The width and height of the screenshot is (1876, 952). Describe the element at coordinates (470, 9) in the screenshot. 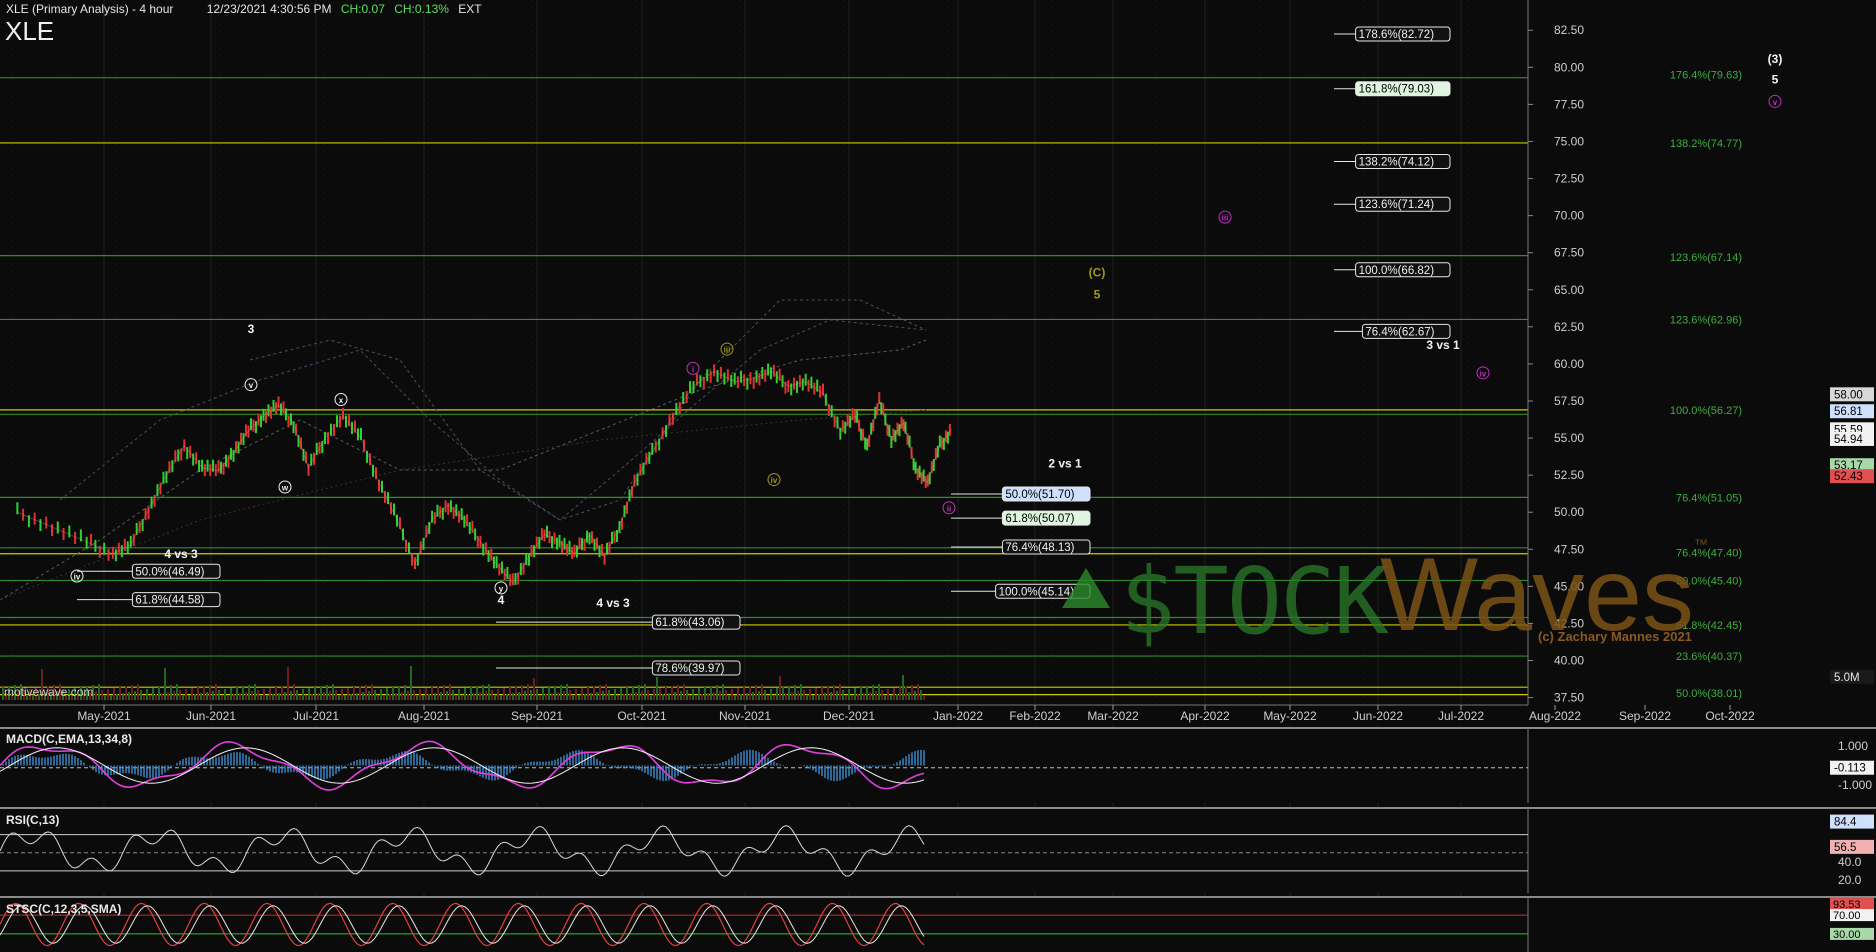

I see `session-label: EXT` at that location.